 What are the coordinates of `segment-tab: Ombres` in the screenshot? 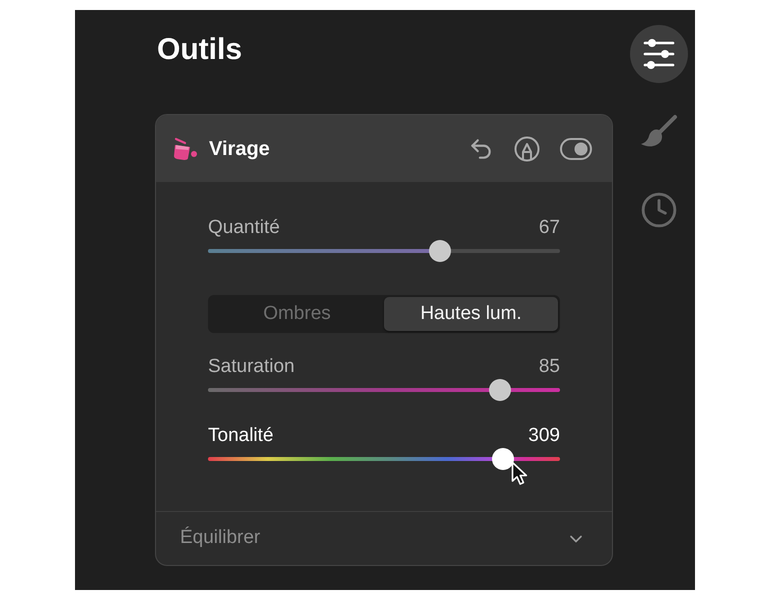 It's located at (297, 314).